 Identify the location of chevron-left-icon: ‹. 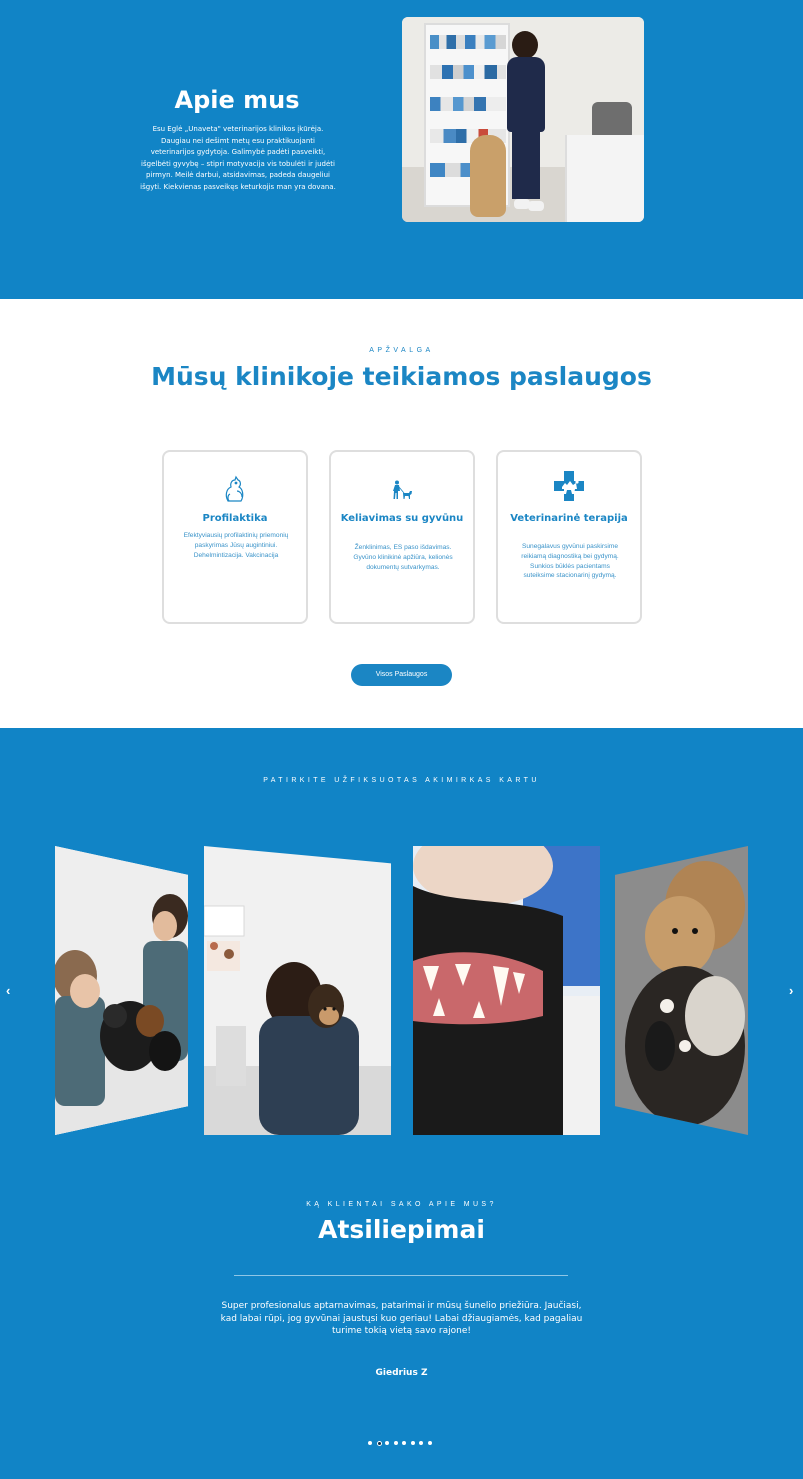
(8, 990).